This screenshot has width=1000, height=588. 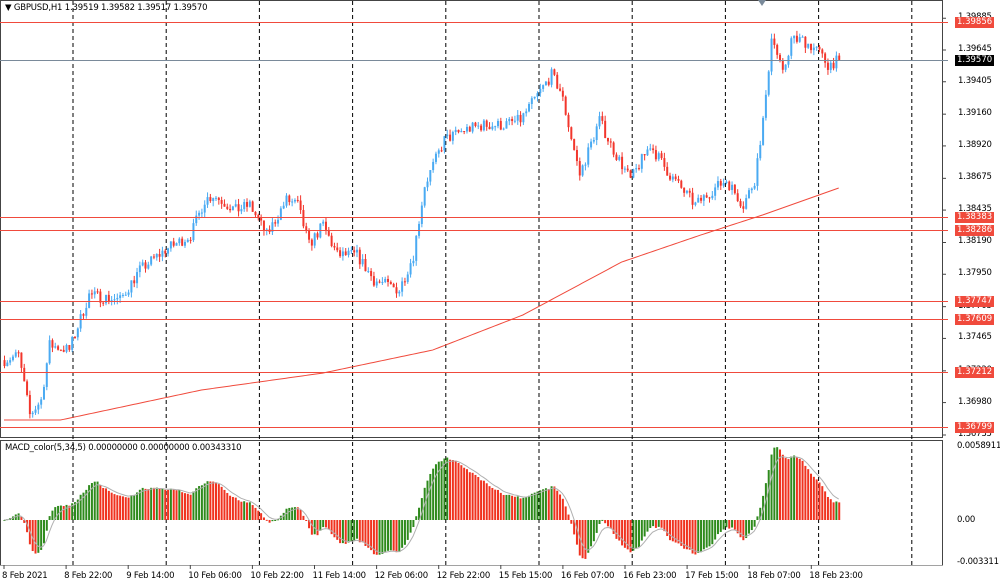 I want to click on y-tick-label: 1.37465, so click(x=975, y=337).